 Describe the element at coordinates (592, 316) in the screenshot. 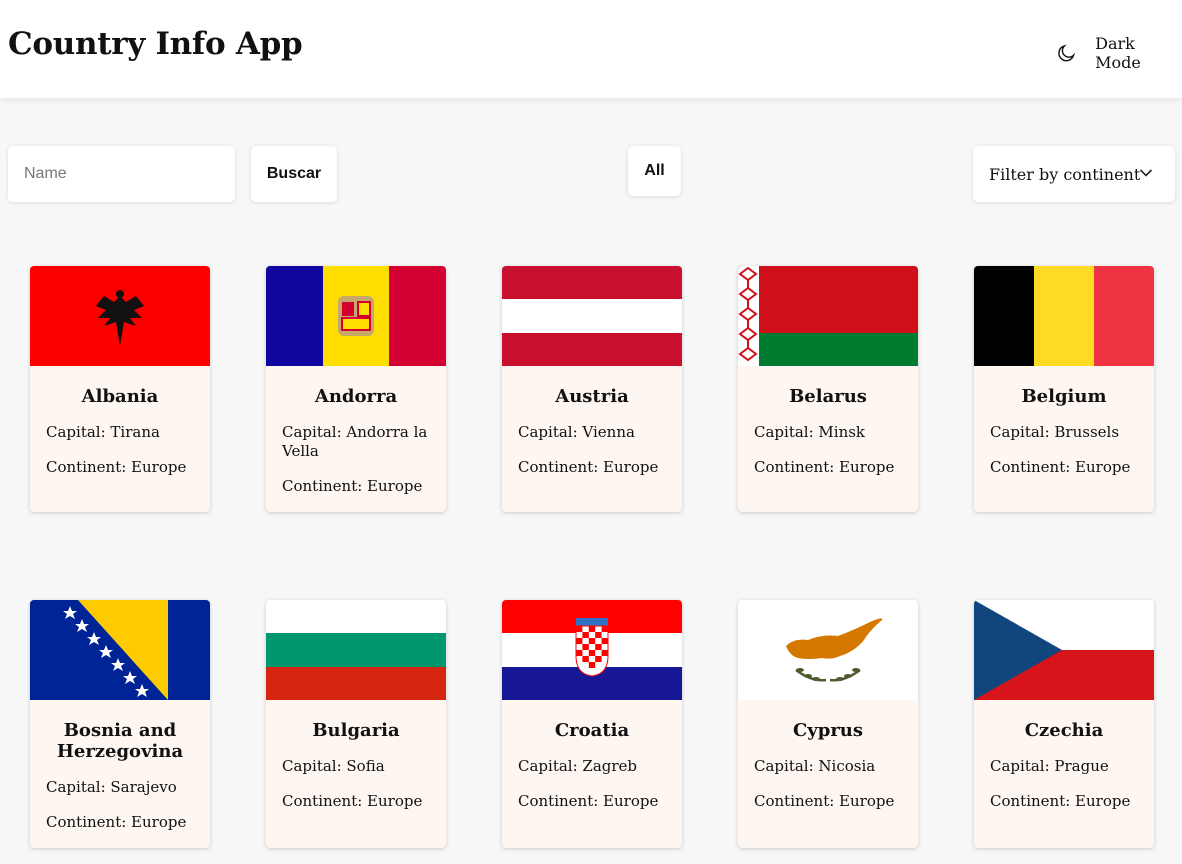

I see `flag-austria` at that location.